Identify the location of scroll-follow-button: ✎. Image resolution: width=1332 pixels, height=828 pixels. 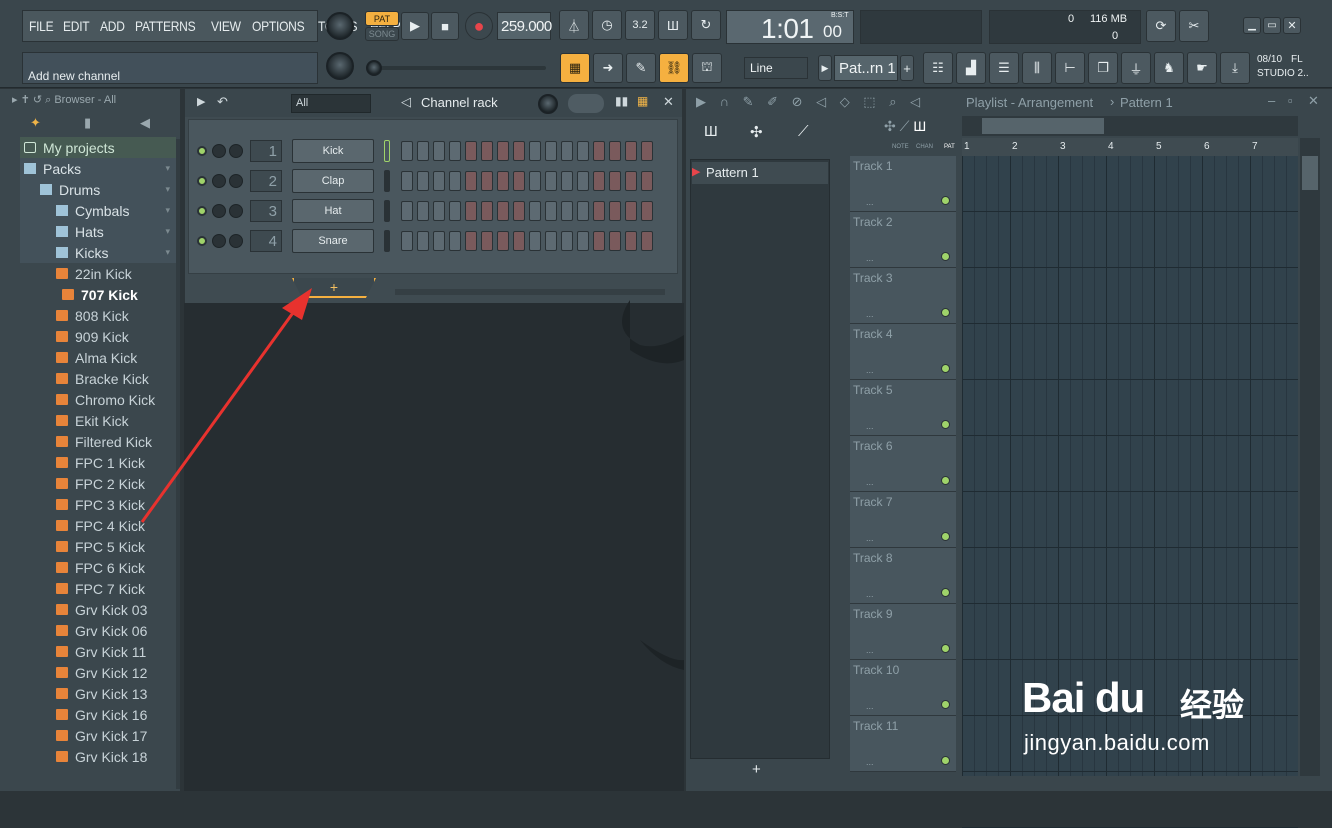
(641, 68).